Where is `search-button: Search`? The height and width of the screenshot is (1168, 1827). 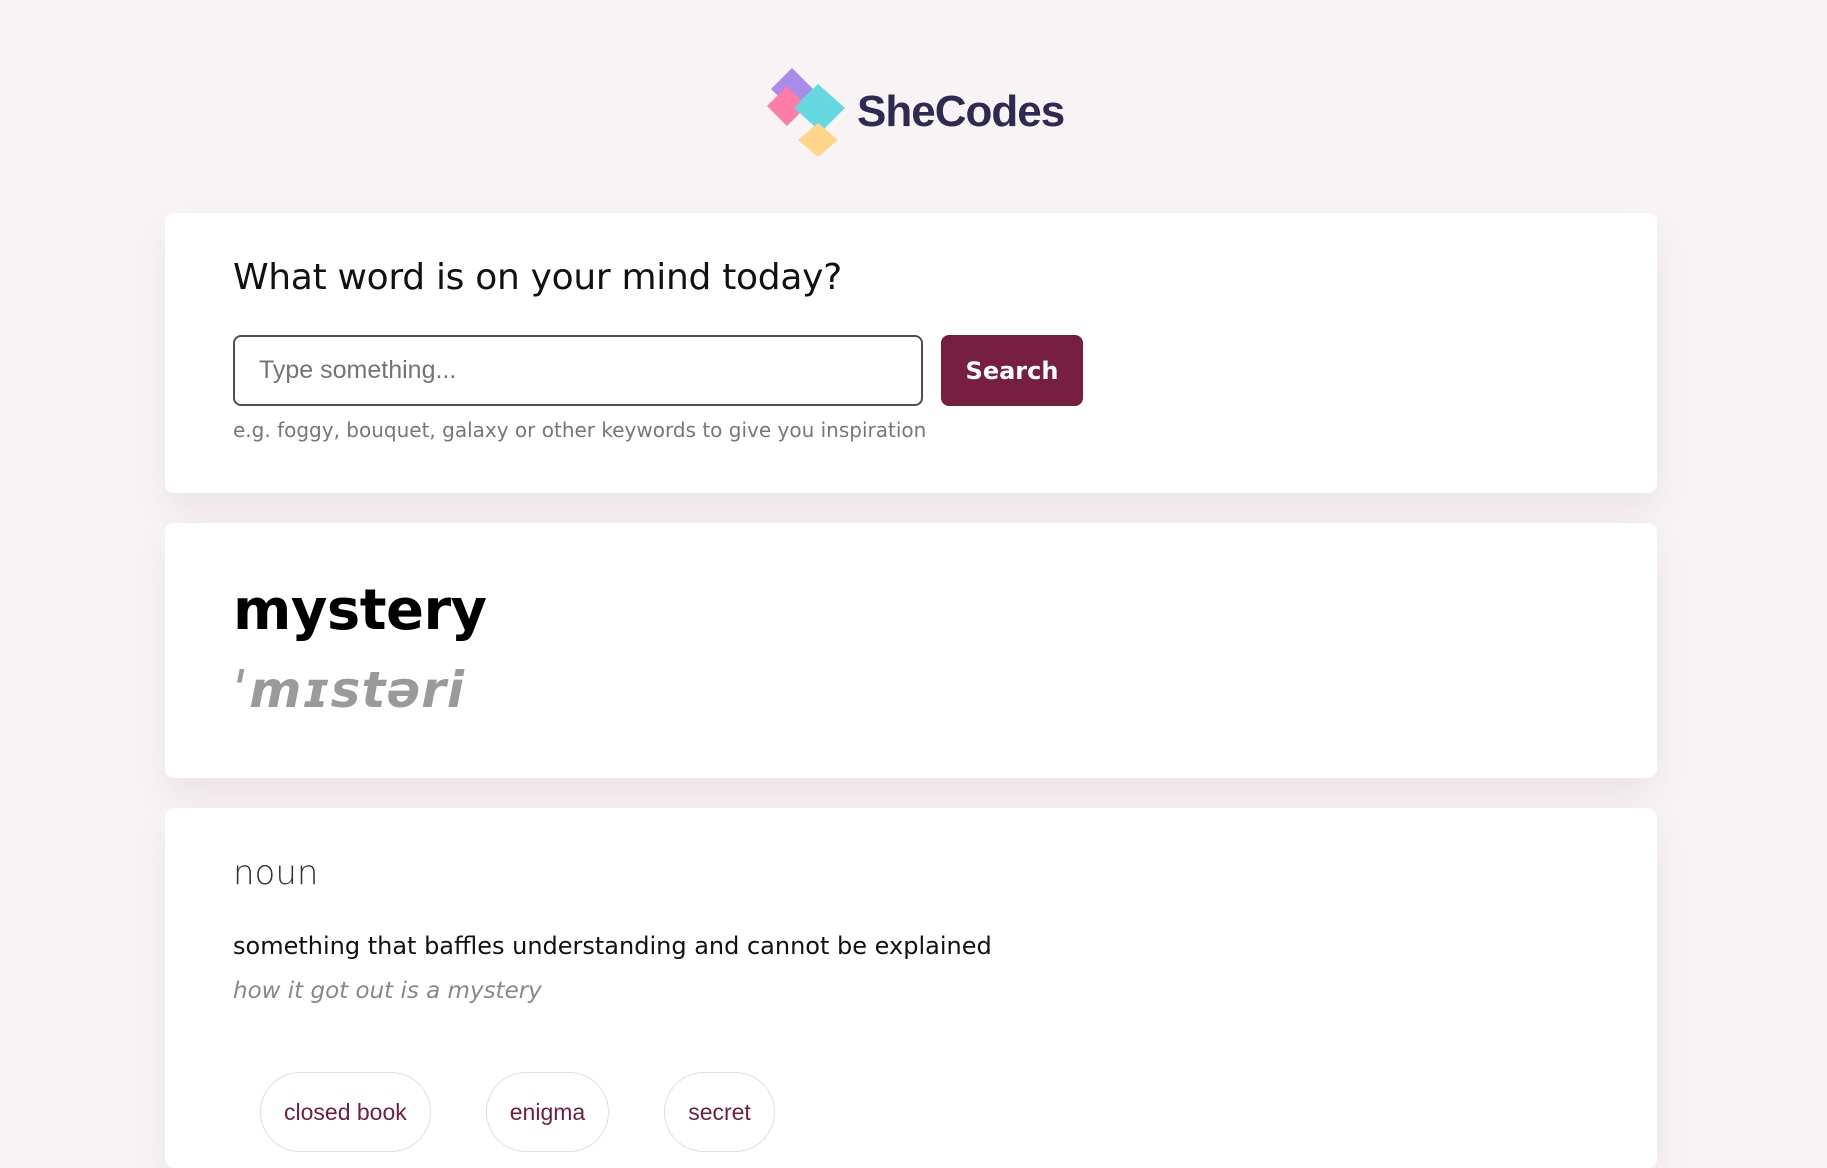
search-button: Search is located at coordinates (1012, 370).